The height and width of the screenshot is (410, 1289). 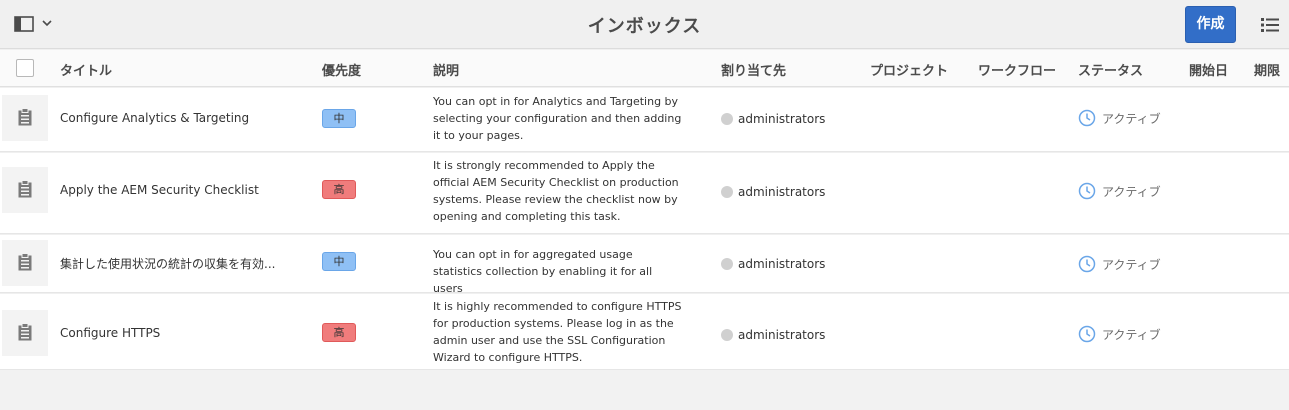 I want to click on rail-icon, so click(x=24, y=24).